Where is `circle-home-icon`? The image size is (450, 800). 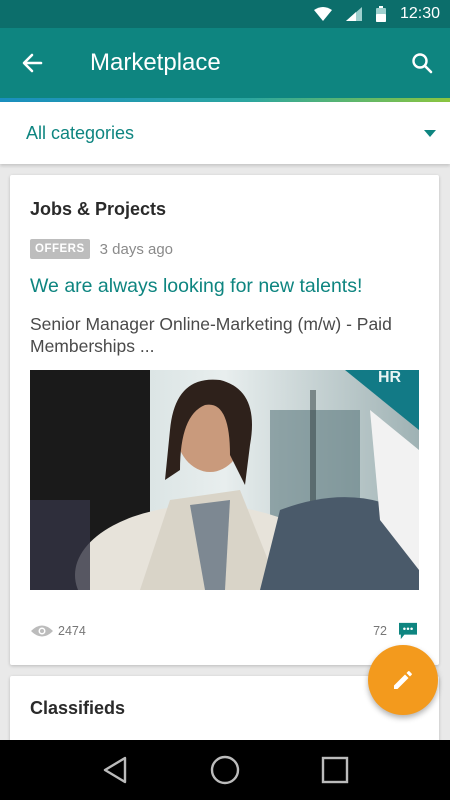 circle-home-icon is located at coordinates (225, 770).